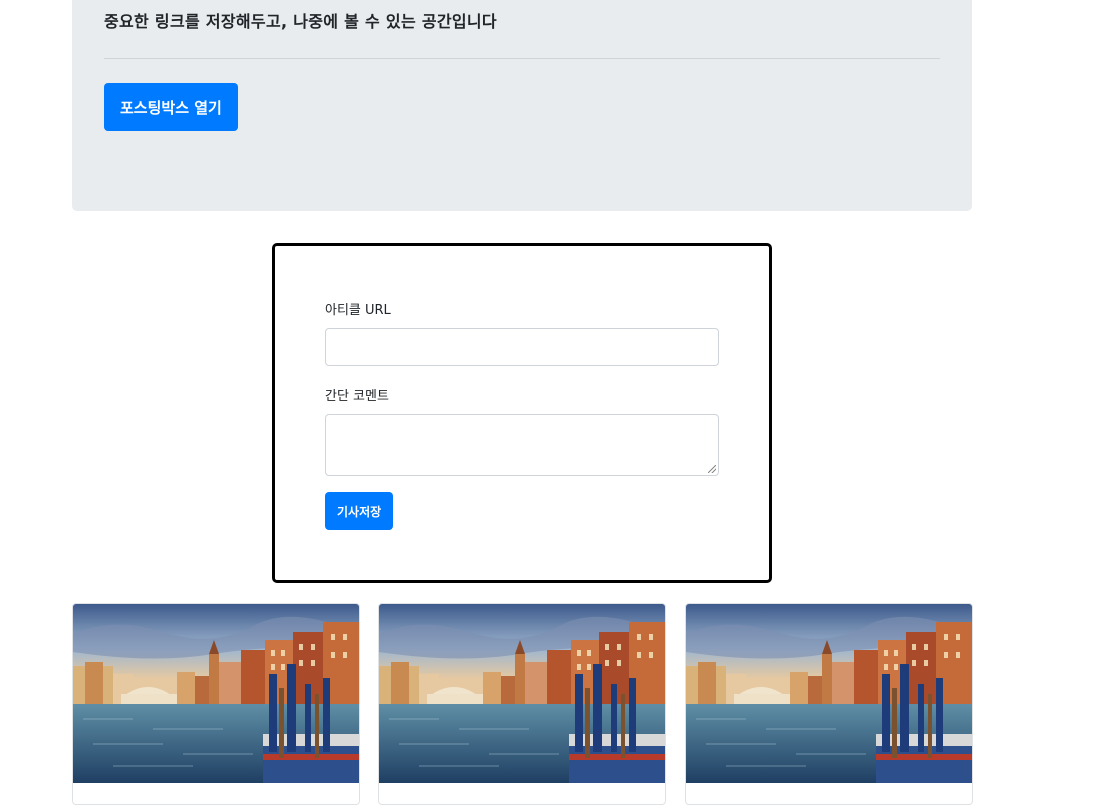 The height and width of the screenshot is (805, 1111). Describe the element at coordinates (359, 511) in the screenshot. I see `save-article-button: 기사저장` at that location.